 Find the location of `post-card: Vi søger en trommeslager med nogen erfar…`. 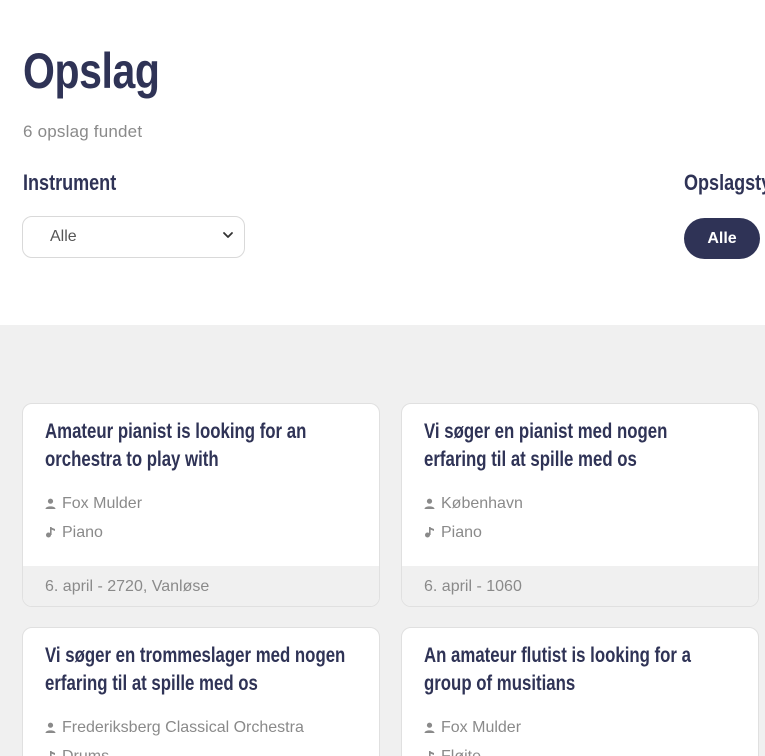

post-card: Vi søger en trommeslager med nogen erfar… is located at coordinates (201, 691).